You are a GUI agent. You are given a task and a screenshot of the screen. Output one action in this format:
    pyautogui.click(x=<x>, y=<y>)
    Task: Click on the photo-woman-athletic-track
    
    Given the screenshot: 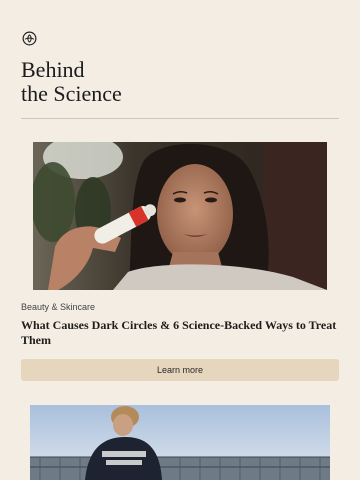 What is the action you would take?
    pyautogui.click(x=180, y=442)
    